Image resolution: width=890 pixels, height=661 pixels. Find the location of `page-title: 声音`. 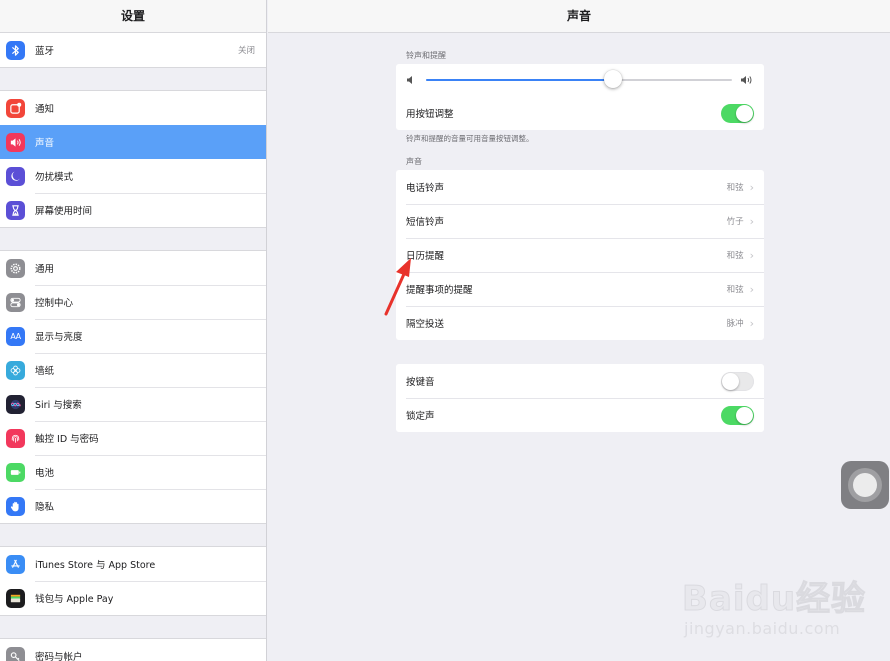

page-title: 声音 is located at coordinates (579, 16).